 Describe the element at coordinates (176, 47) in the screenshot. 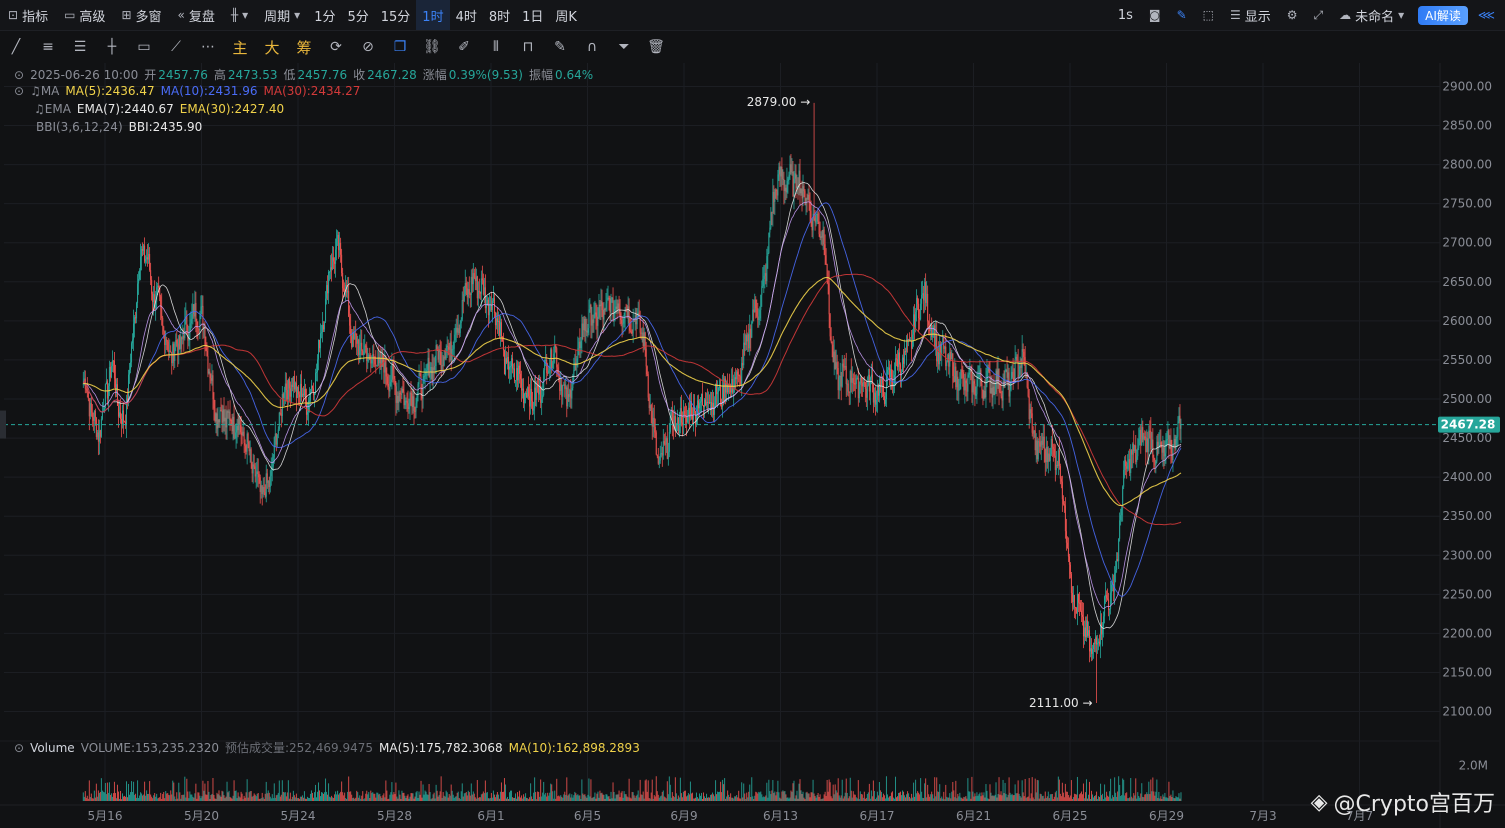

I see `ray-icon: ⟋` at that location.